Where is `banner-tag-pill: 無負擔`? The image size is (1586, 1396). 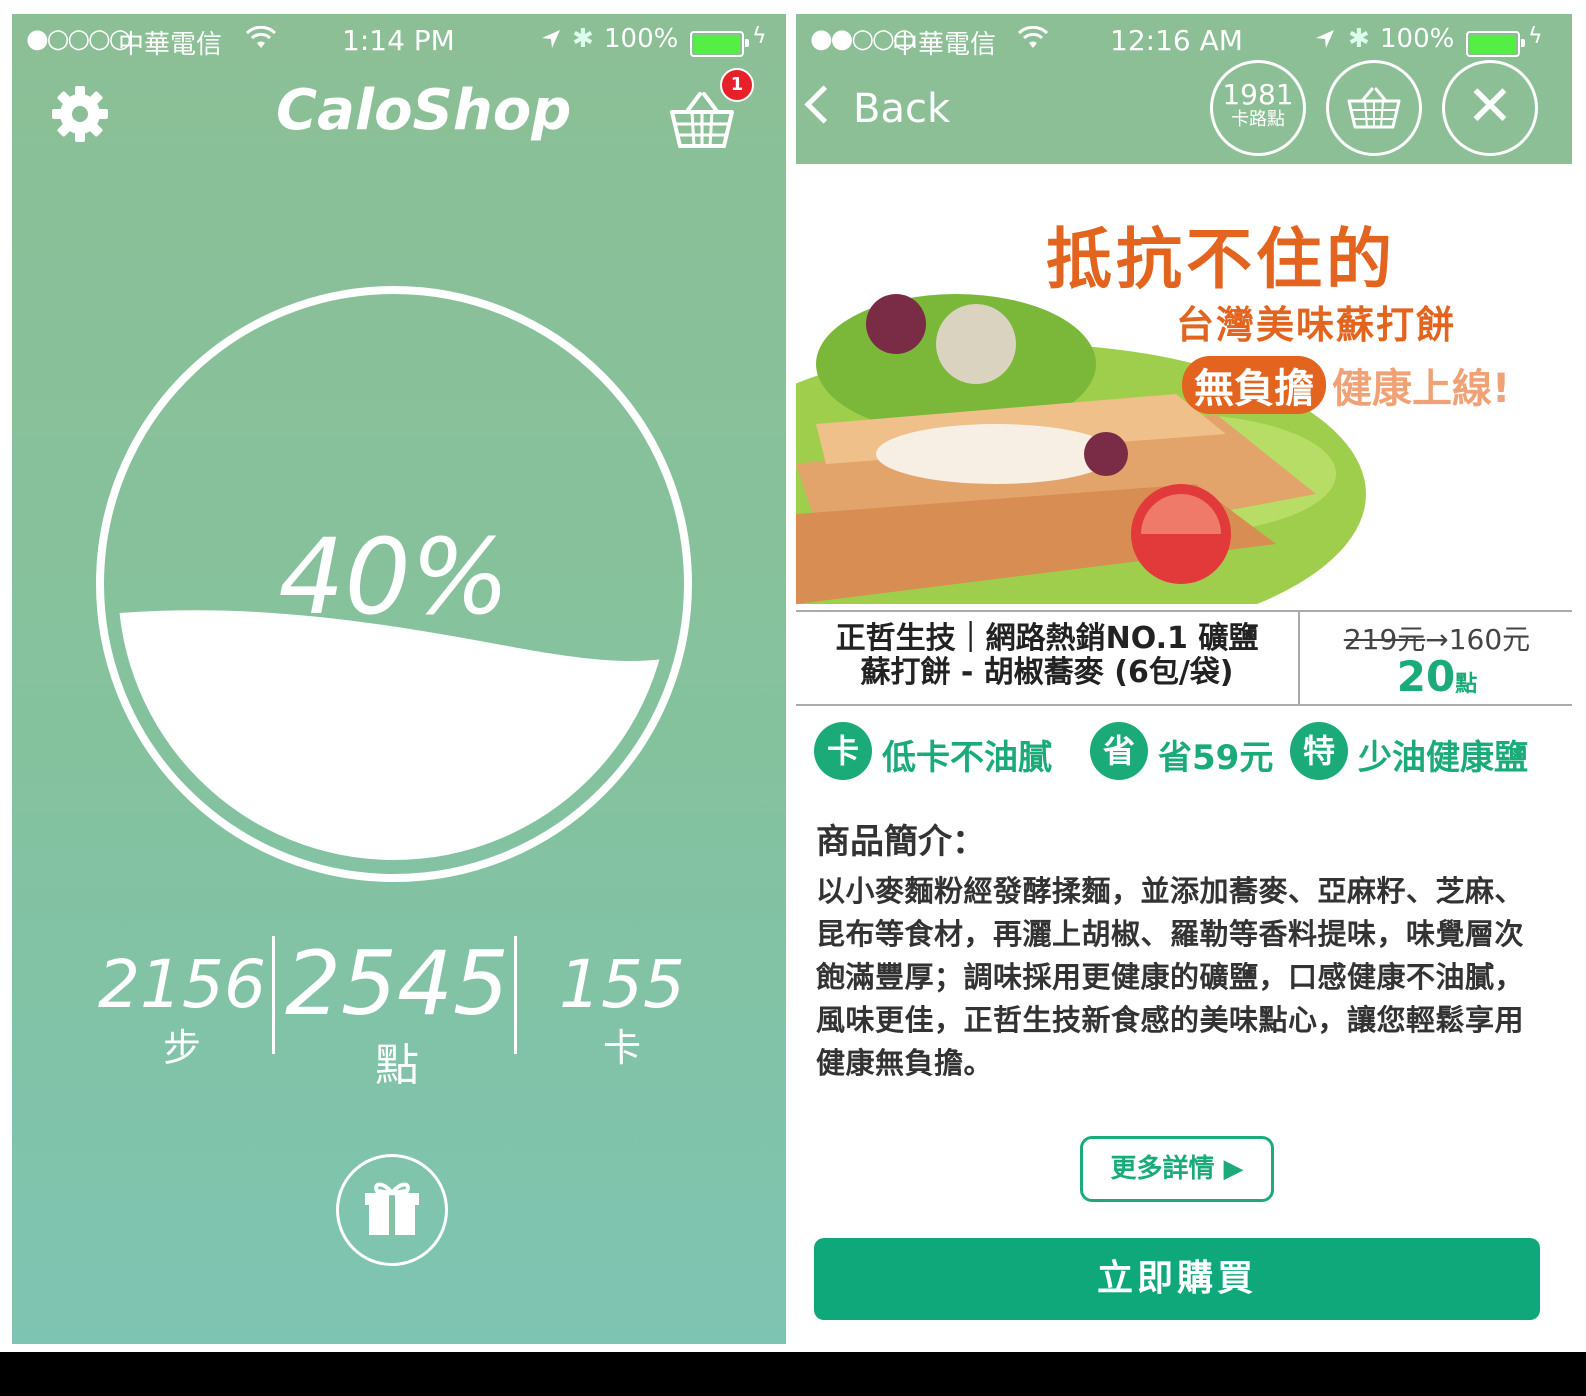
banner-tag-pill: 無負擔 is located at coordinates (1254, 385).